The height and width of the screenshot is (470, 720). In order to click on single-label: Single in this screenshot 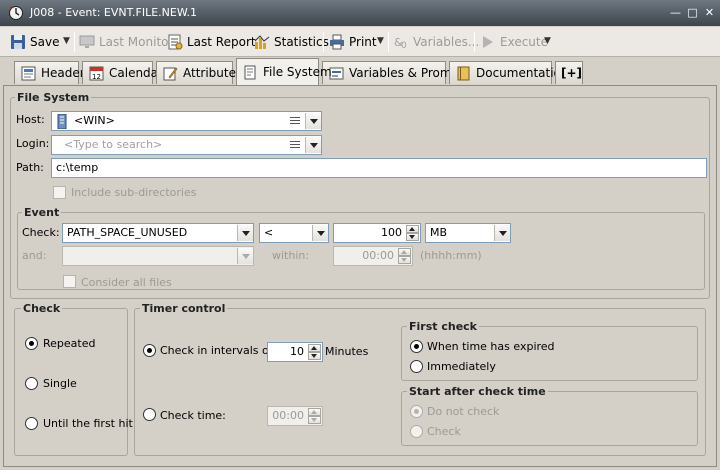, I will do `click(60, 383)`.